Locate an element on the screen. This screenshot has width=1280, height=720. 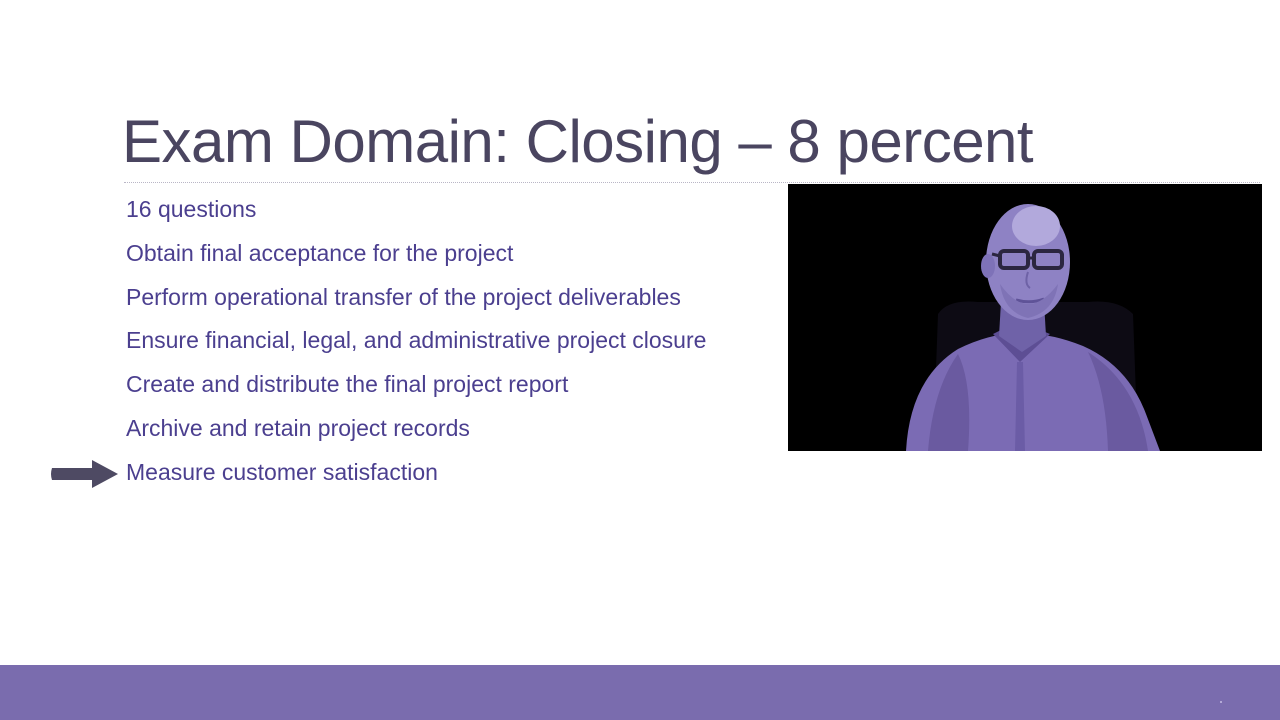
bullet-item: Archive and retain project records is located at coordinates (298, 427).